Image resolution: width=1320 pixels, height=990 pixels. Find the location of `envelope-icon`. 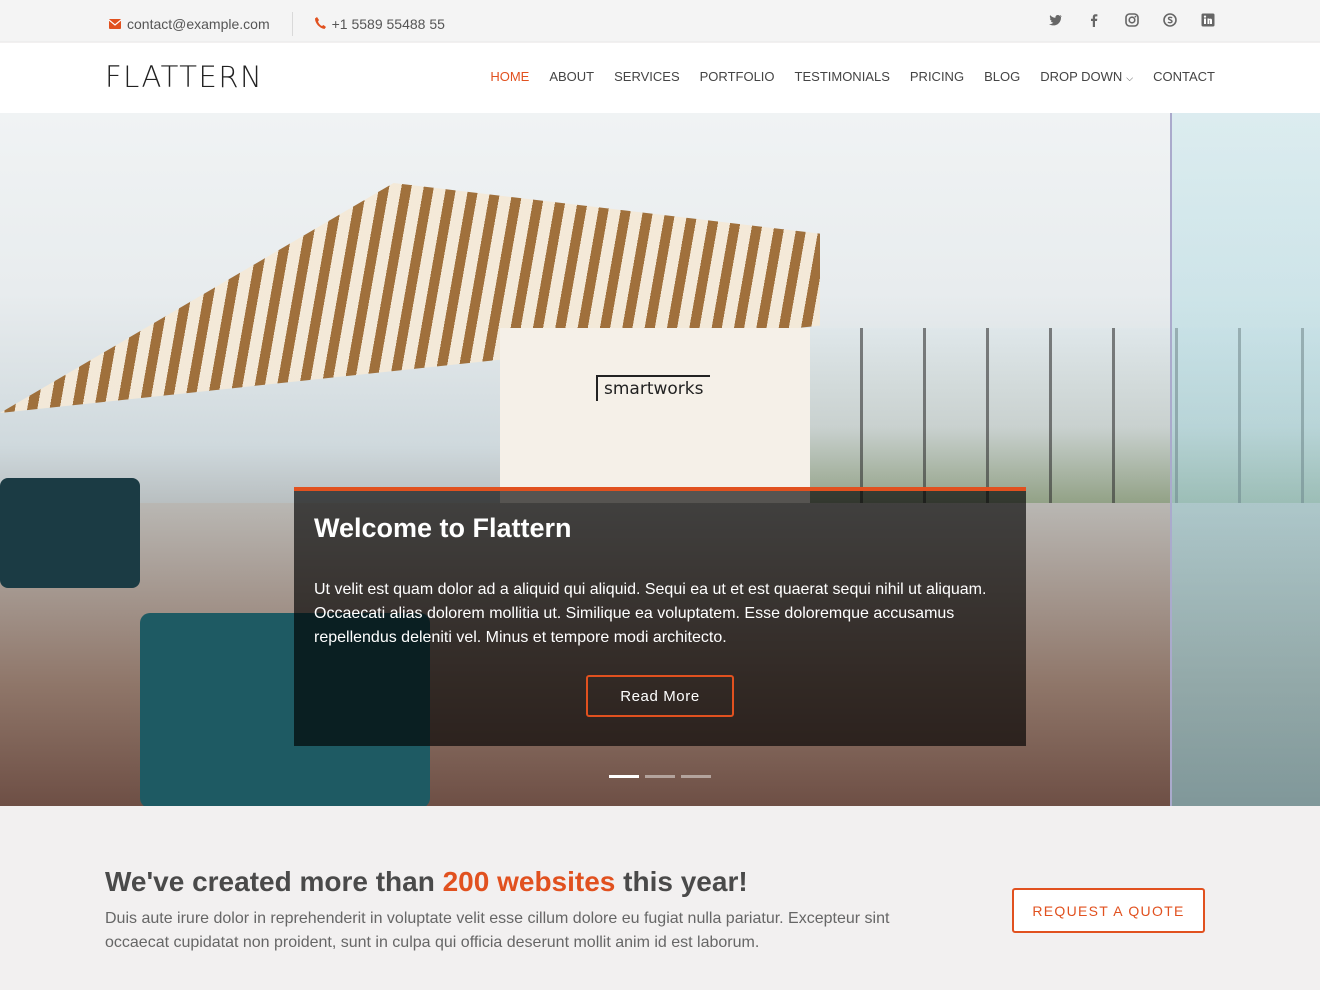

envelope-icon is located at coordinates (115, 24).